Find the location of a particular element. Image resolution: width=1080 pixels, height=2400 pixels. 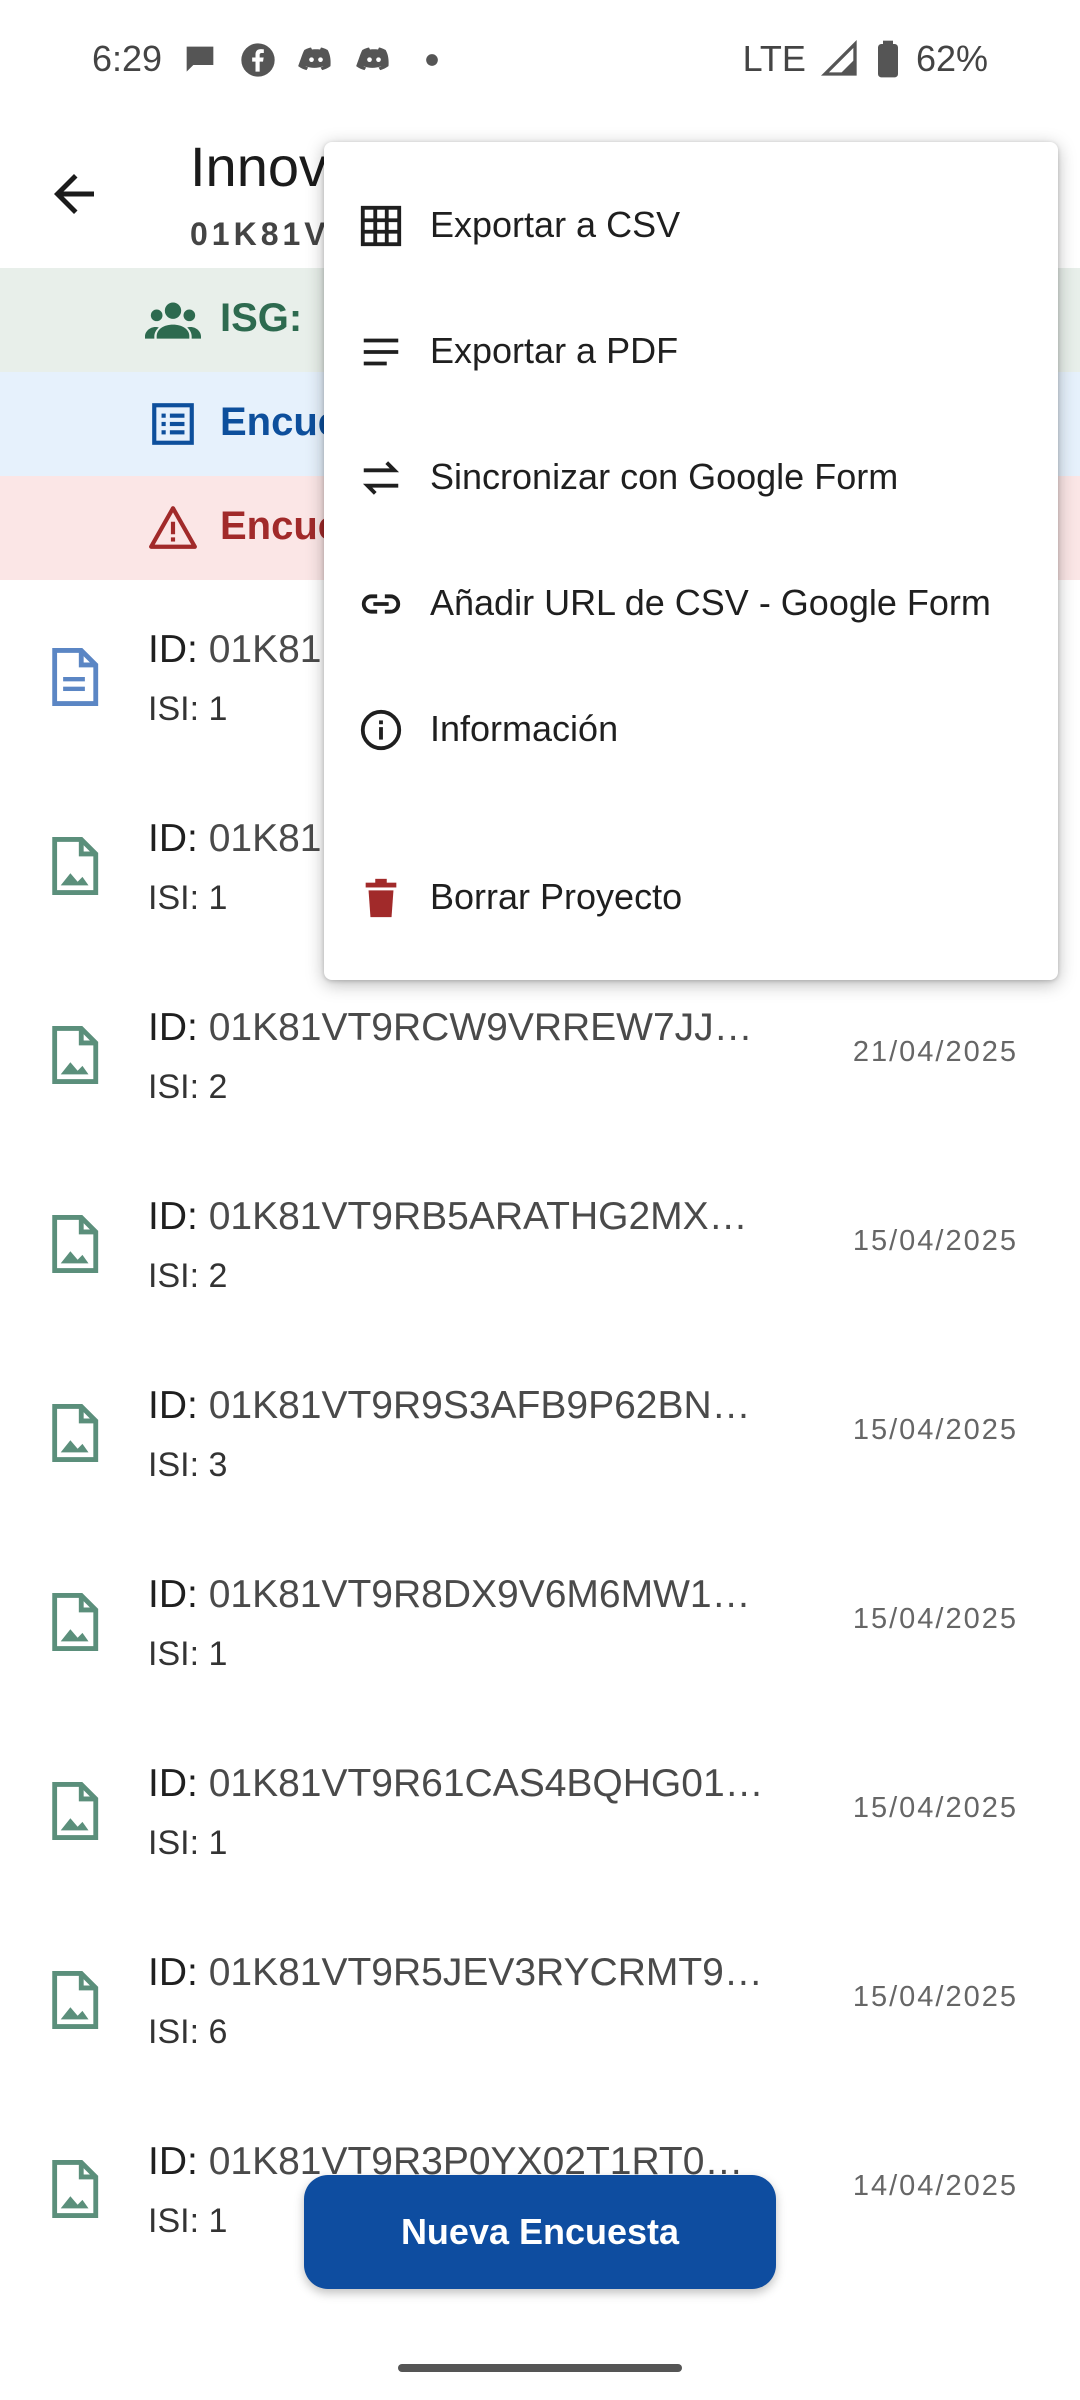

item-date: 14/04/2025 is located at coordinates (935, 2186).